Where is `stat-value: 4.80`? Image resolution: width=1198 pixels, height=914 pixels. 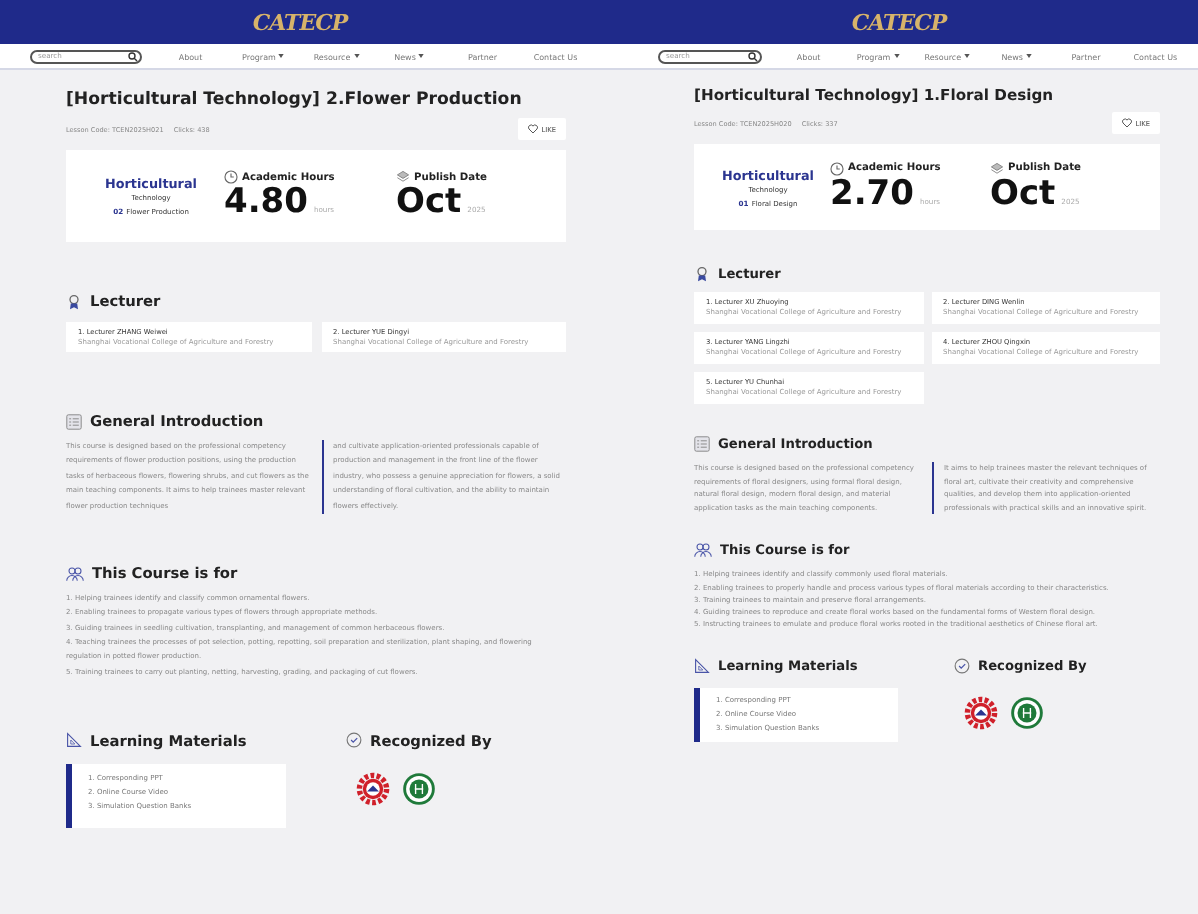 stat-value: 4.80 is located at coordinates (266, 203).